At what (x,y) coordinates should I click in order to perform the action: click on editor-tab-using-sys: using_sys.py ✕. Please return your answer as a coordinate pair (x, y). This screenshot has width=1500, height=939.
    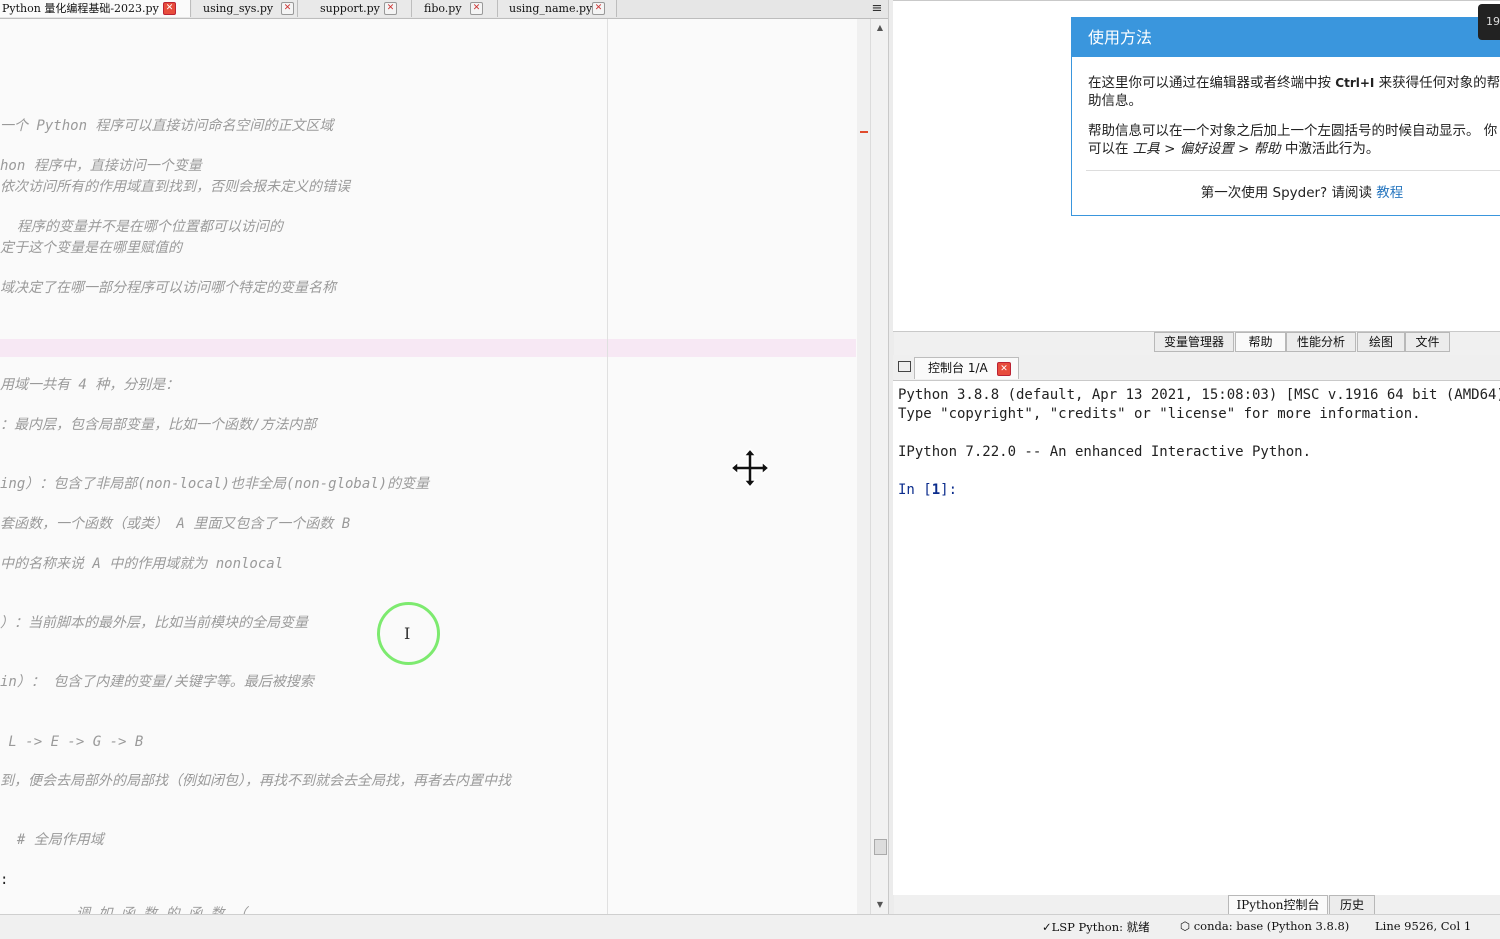
    Looking at the image, I should click on (245, 8).